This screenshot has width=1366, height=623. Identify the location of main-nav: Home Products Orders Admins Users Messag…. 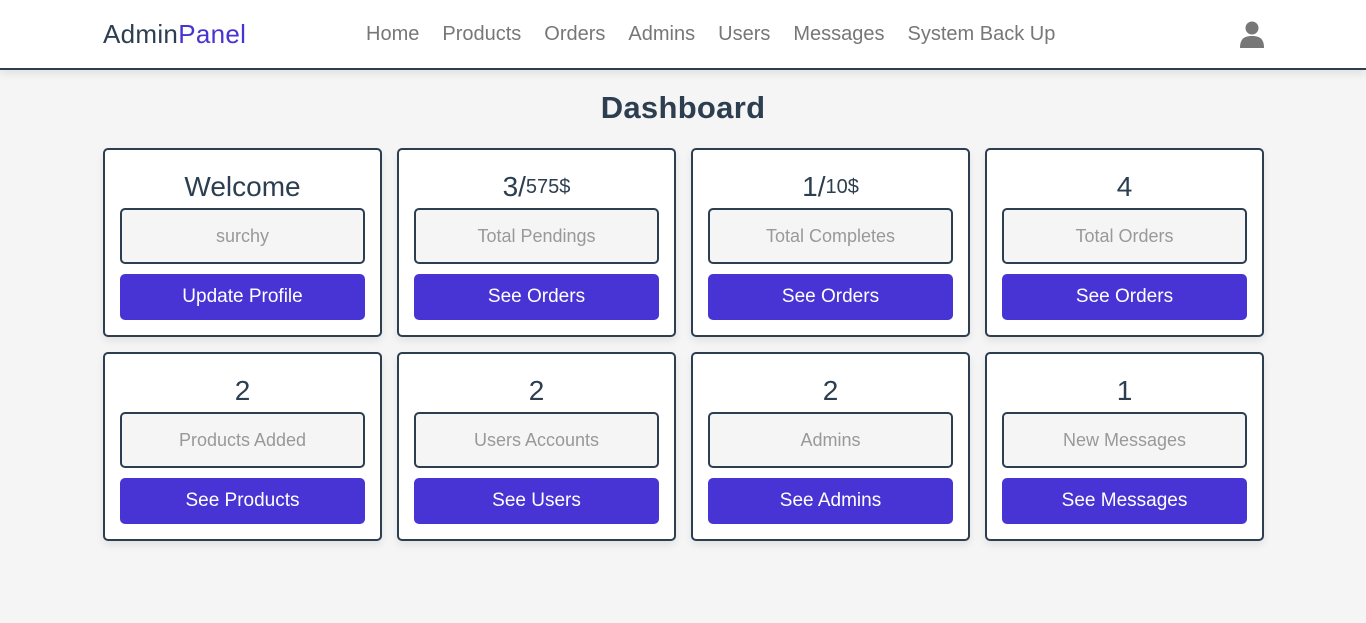
(722, 34).